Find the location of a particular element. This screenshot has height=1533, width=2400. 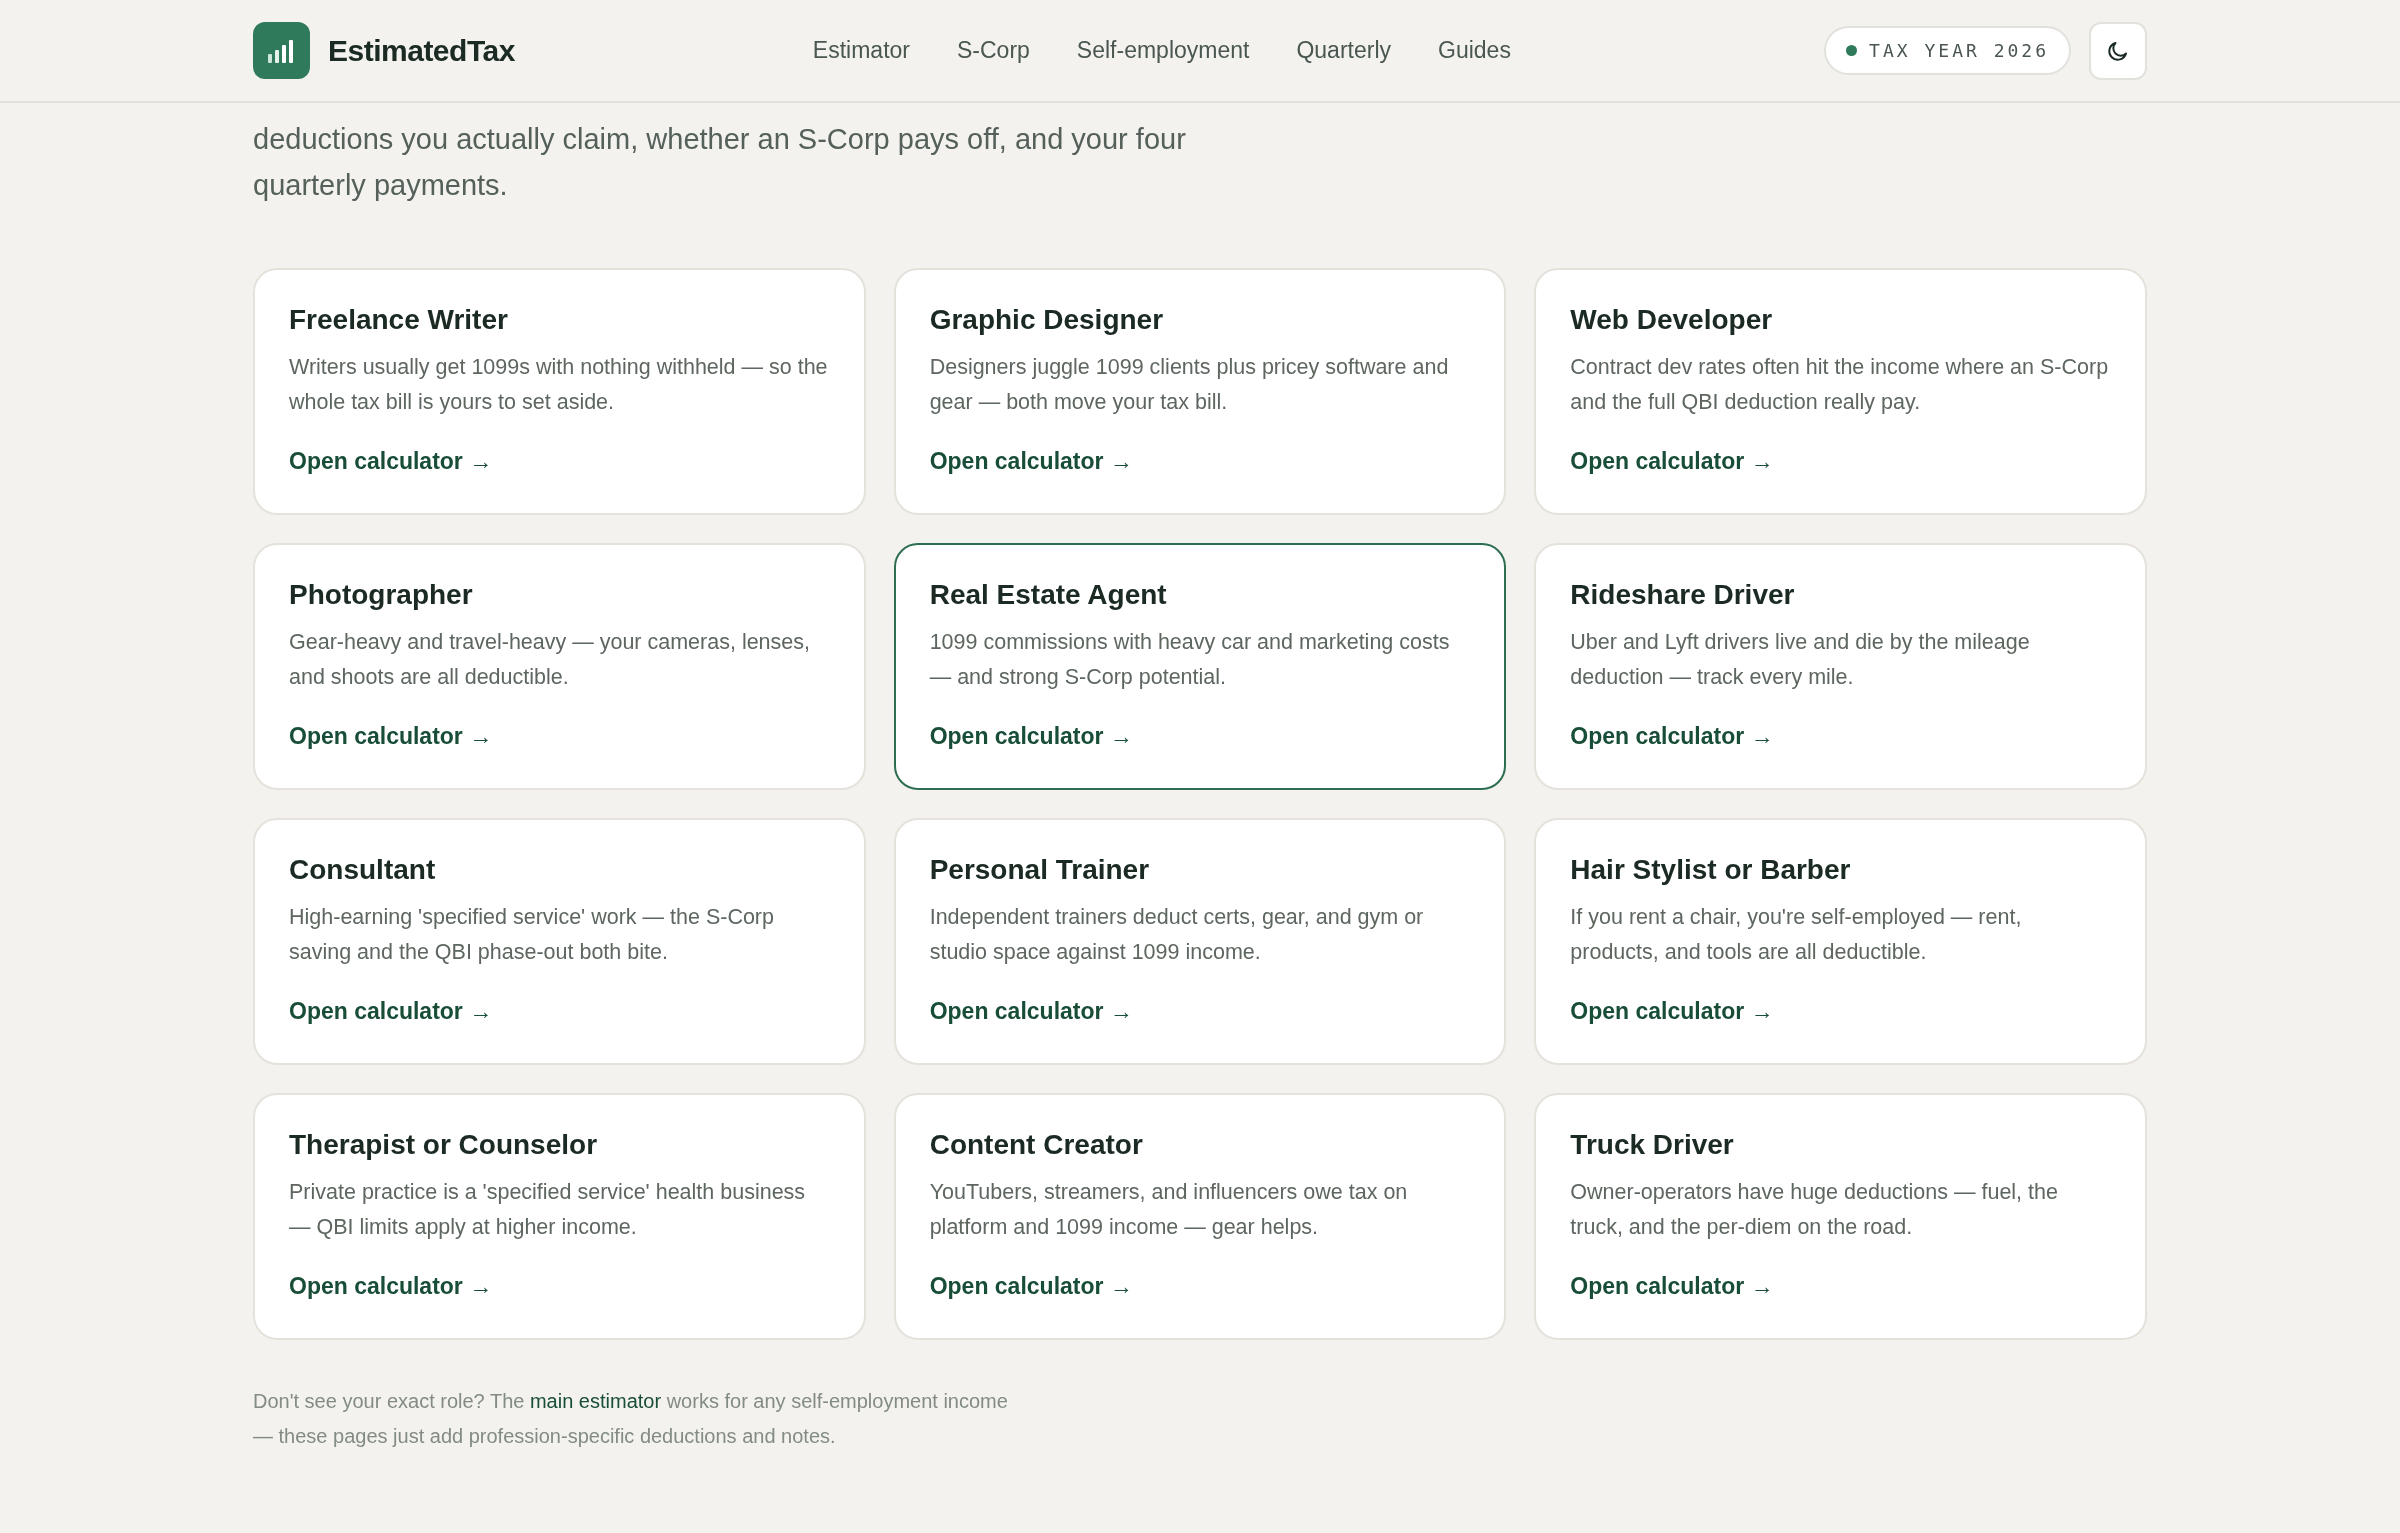

profession-card: Content Creator YouTubers, streamers, and influencers owe tax on platform and 1099 income — gear helps. Open calculator → is located at coordinates (1200, 1216).